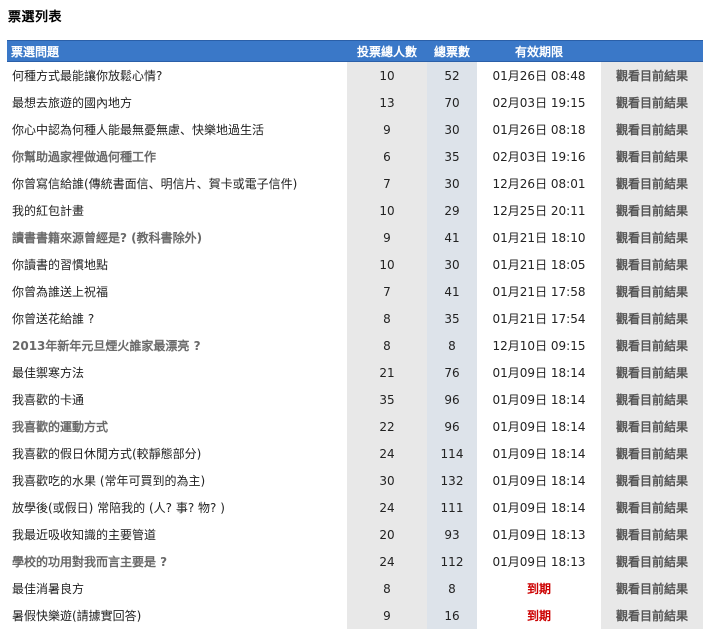 Image resolution: width=708 pixels, height=631 pixels. I want to click on question-cell: 你讀書的習慣地點, so click(177, 264).